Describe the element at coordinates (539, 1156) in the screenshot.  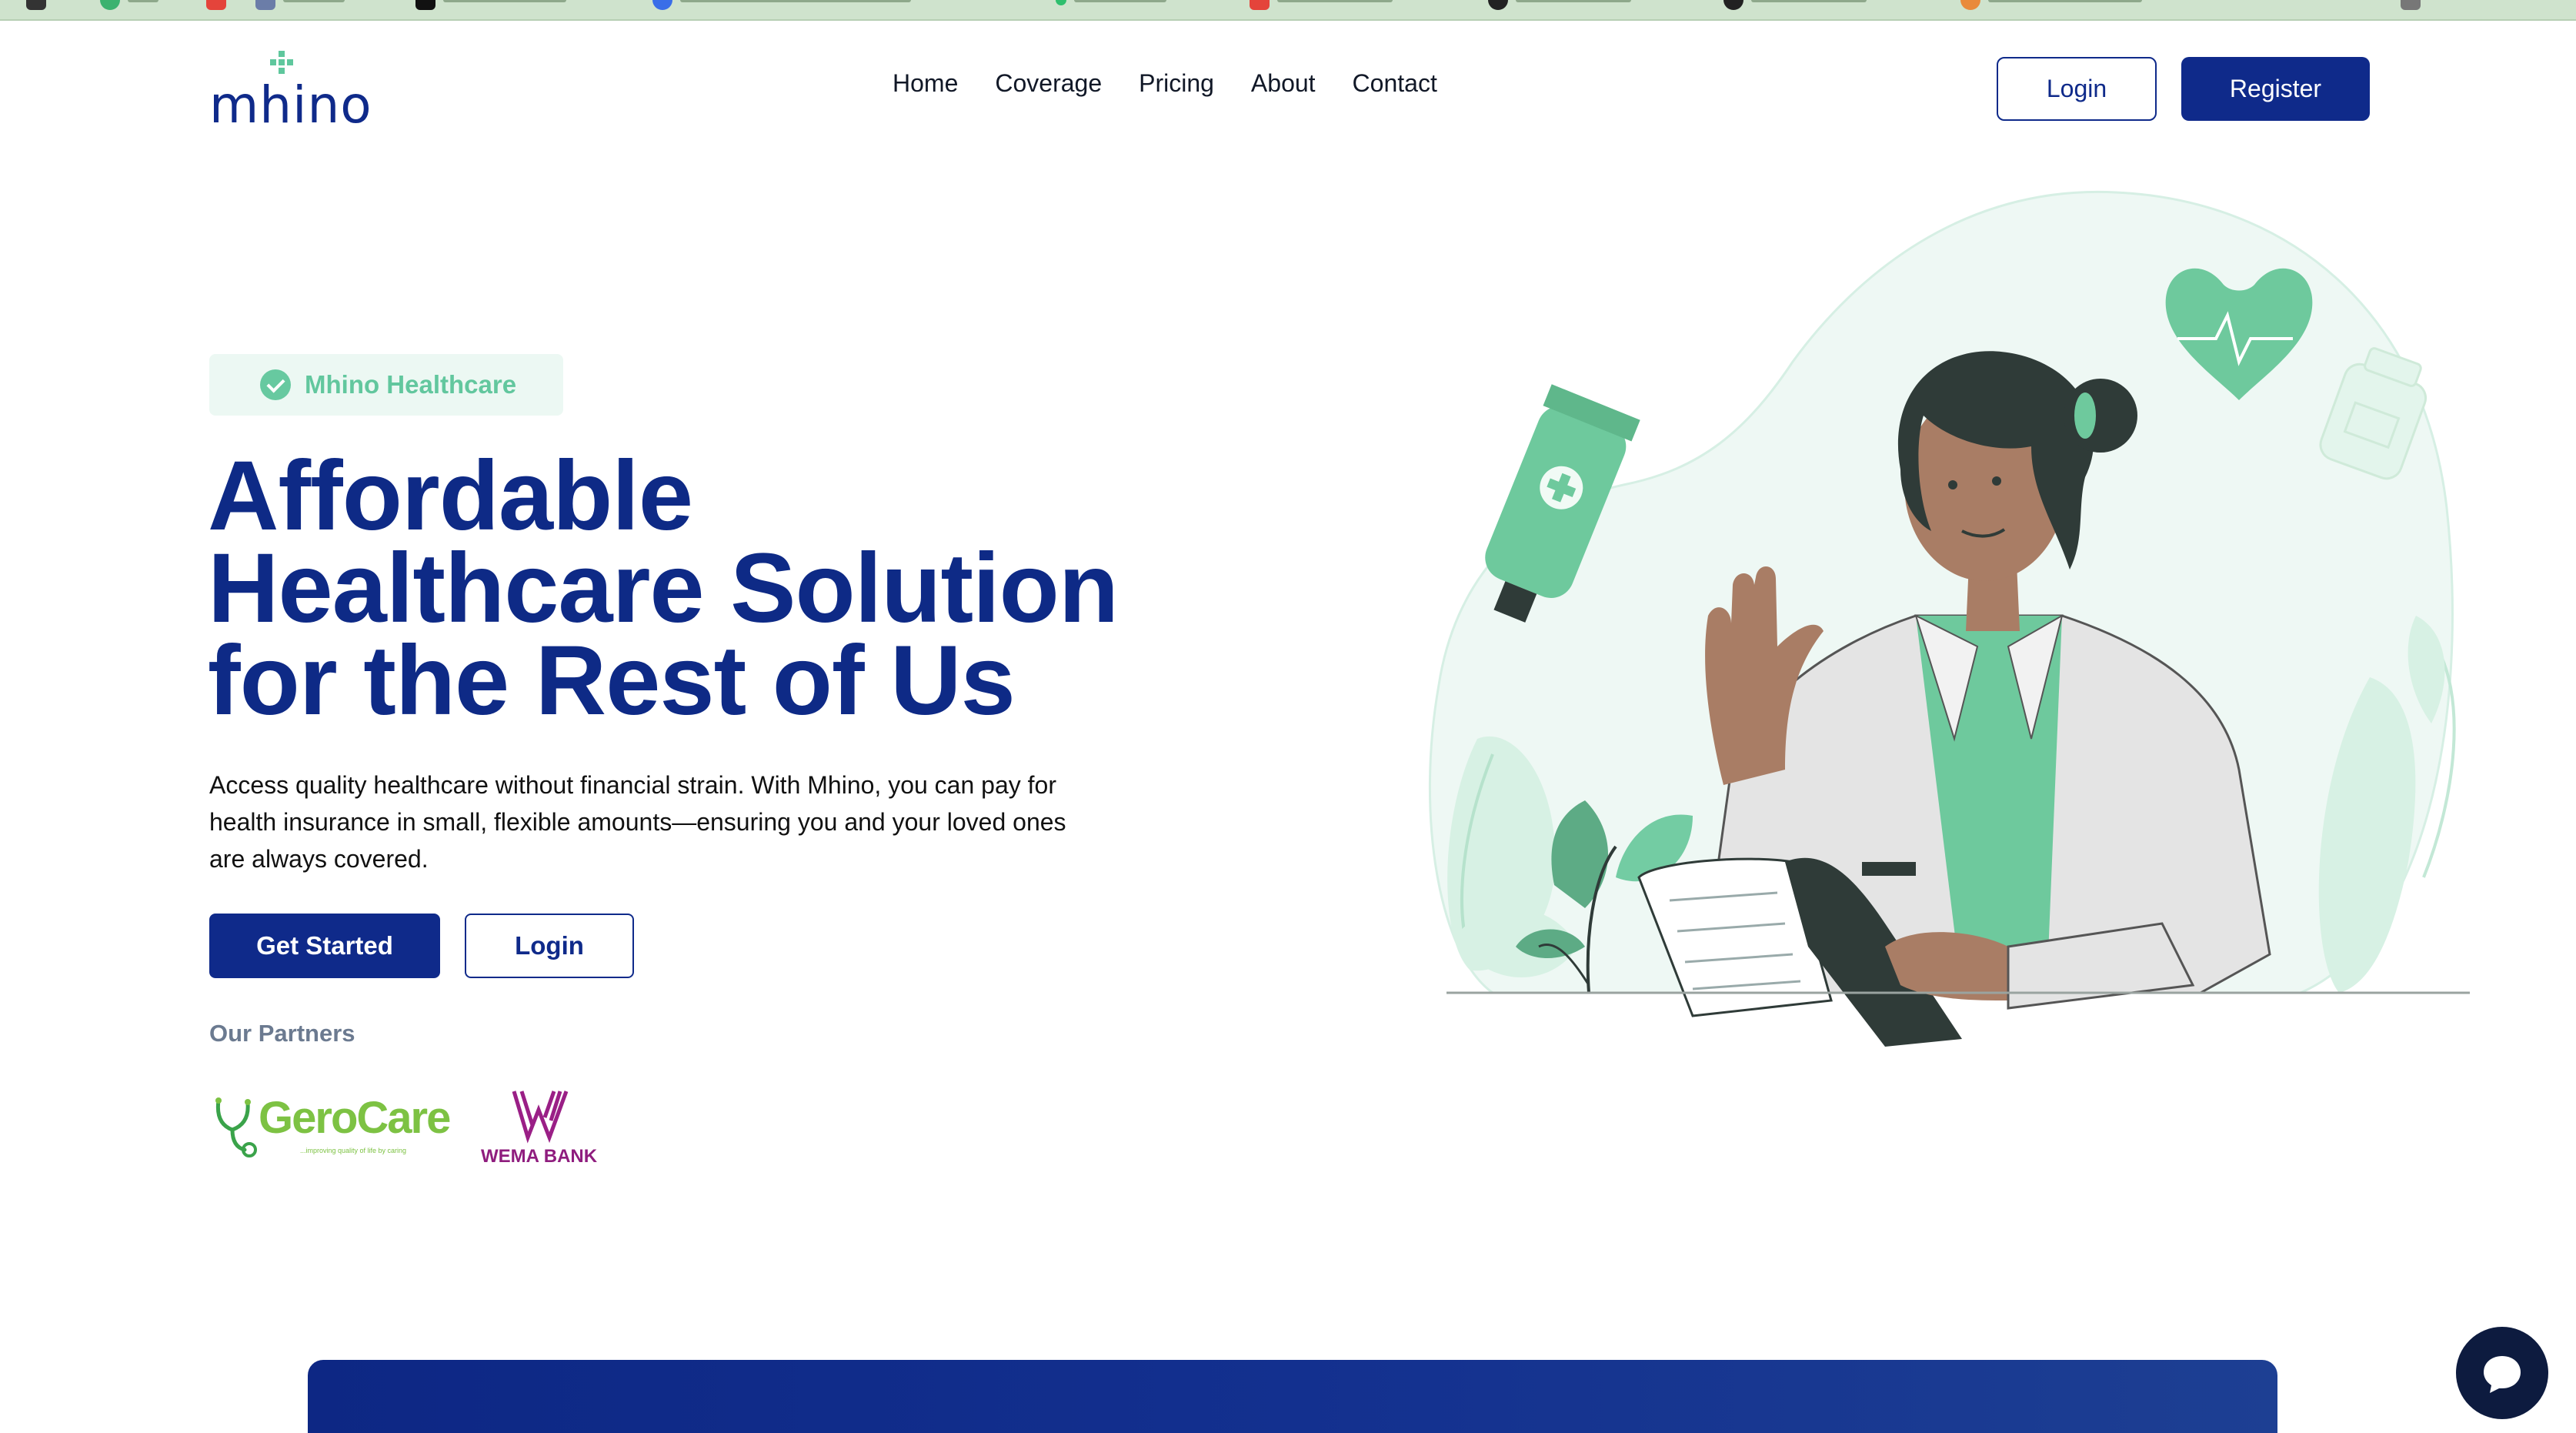
I see `wema-bank-name: WEMA BANK` at that location.